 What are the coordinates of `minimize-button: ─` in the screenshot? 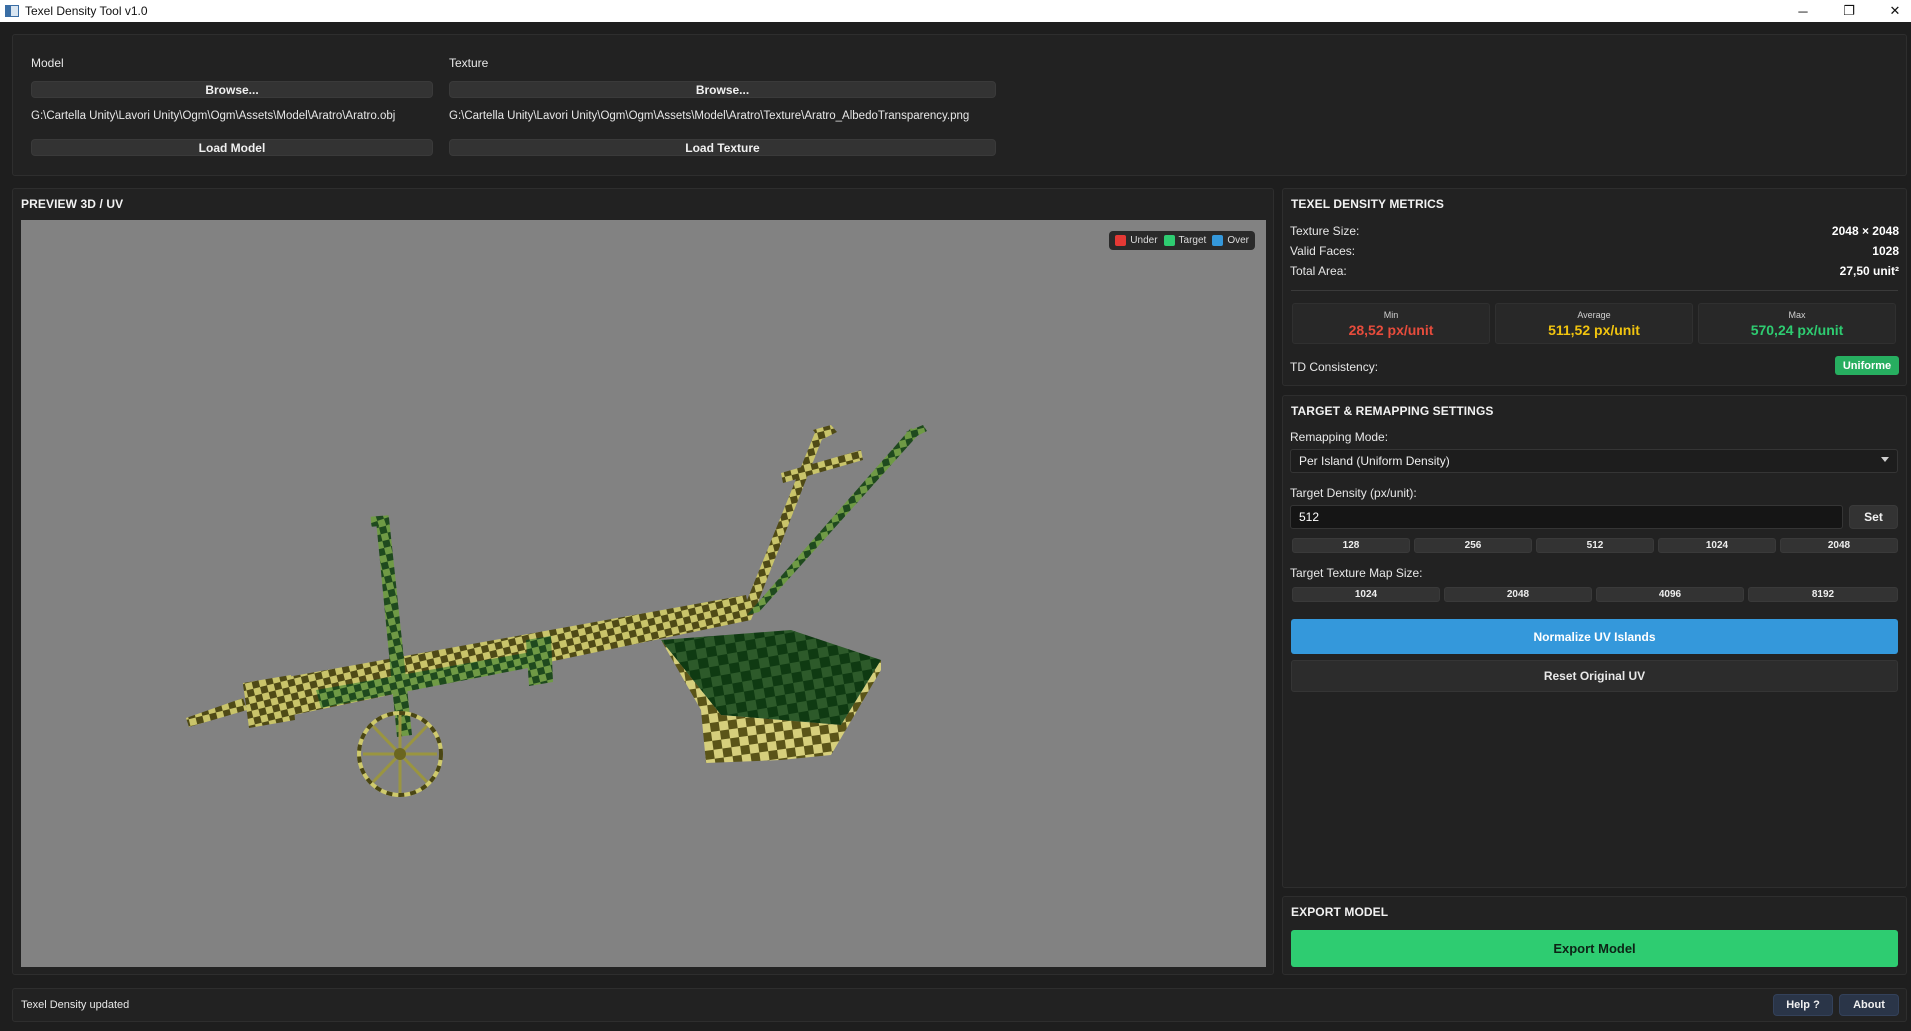 It's located at (1803, 11).